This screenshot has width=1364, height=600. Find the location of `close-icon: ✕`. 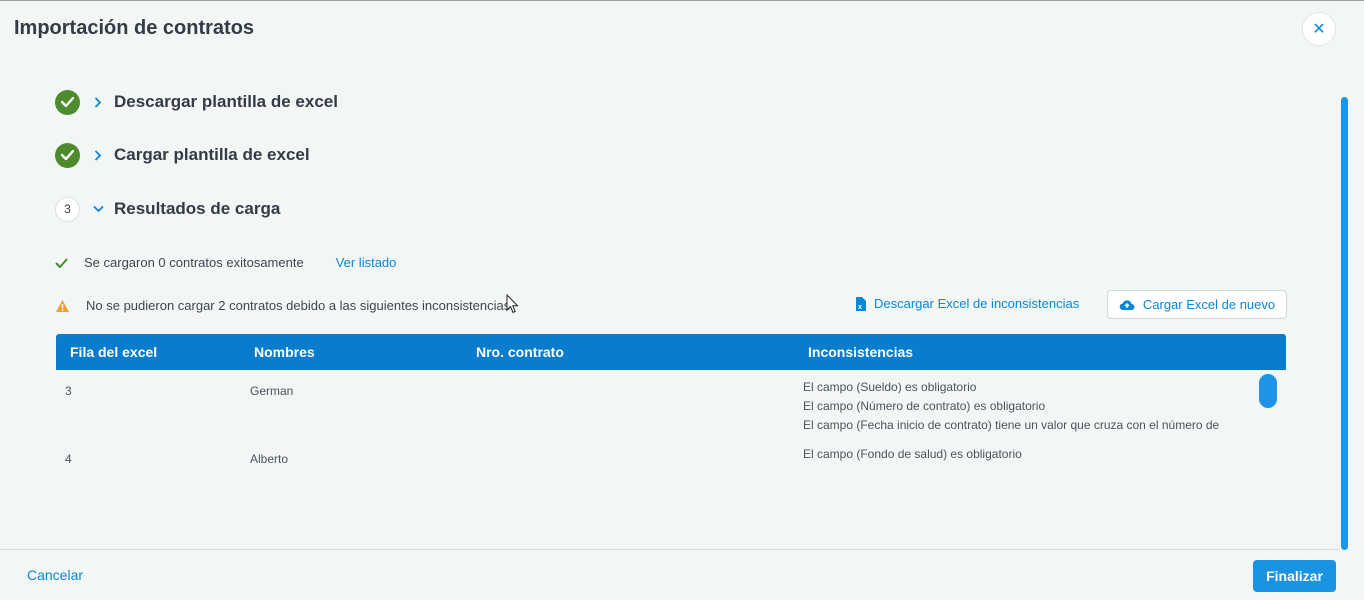

close-icon: ✕ is located at coordinates (1319, 29).